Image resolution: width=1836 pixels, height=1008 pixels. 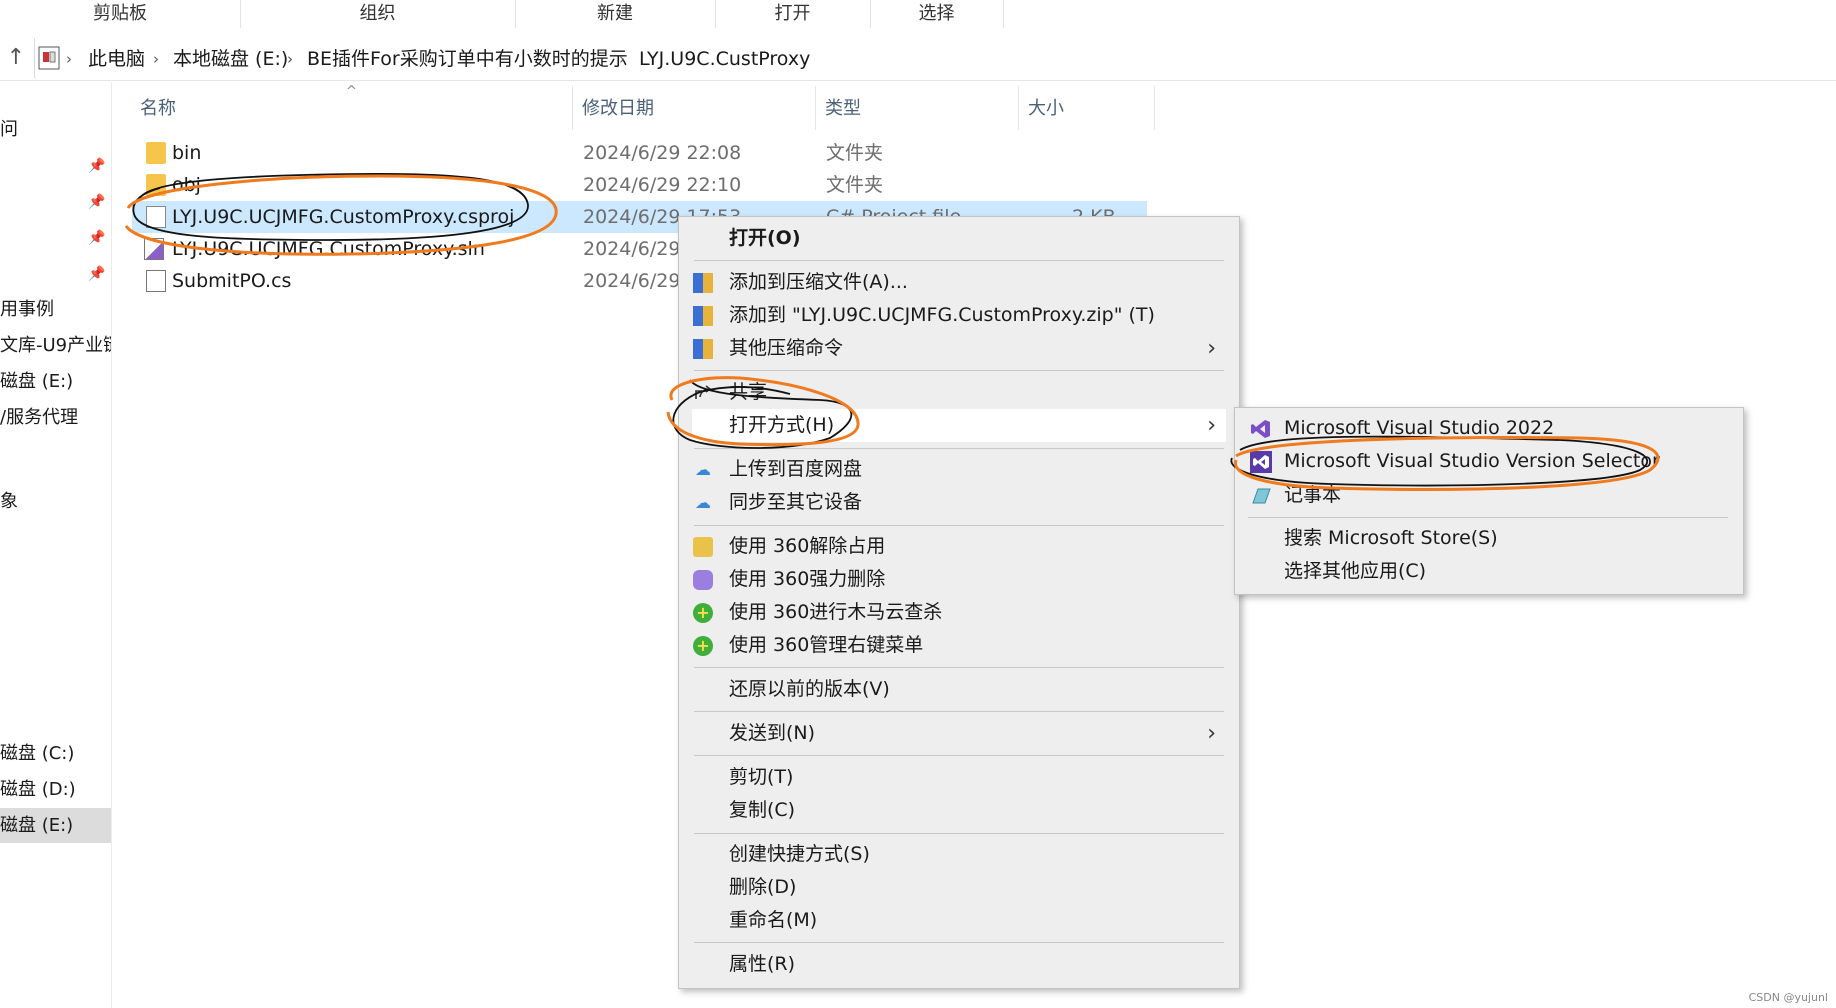 I want to click on submenu-item-vs-version-selector: Microsoft Visual Studio Version Selector, so click(x=1488, y=461).